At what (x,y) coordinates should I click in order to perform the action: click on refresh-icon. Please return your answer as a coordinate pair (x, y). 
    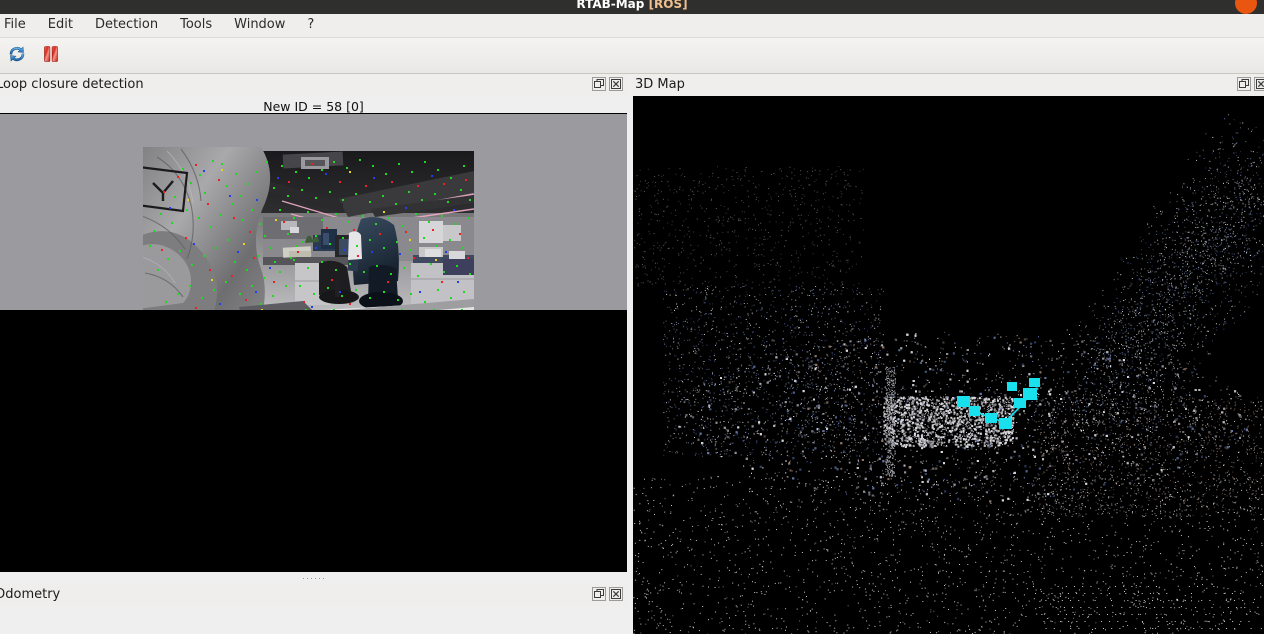
    Looking at the image, I should click on (17, 56).